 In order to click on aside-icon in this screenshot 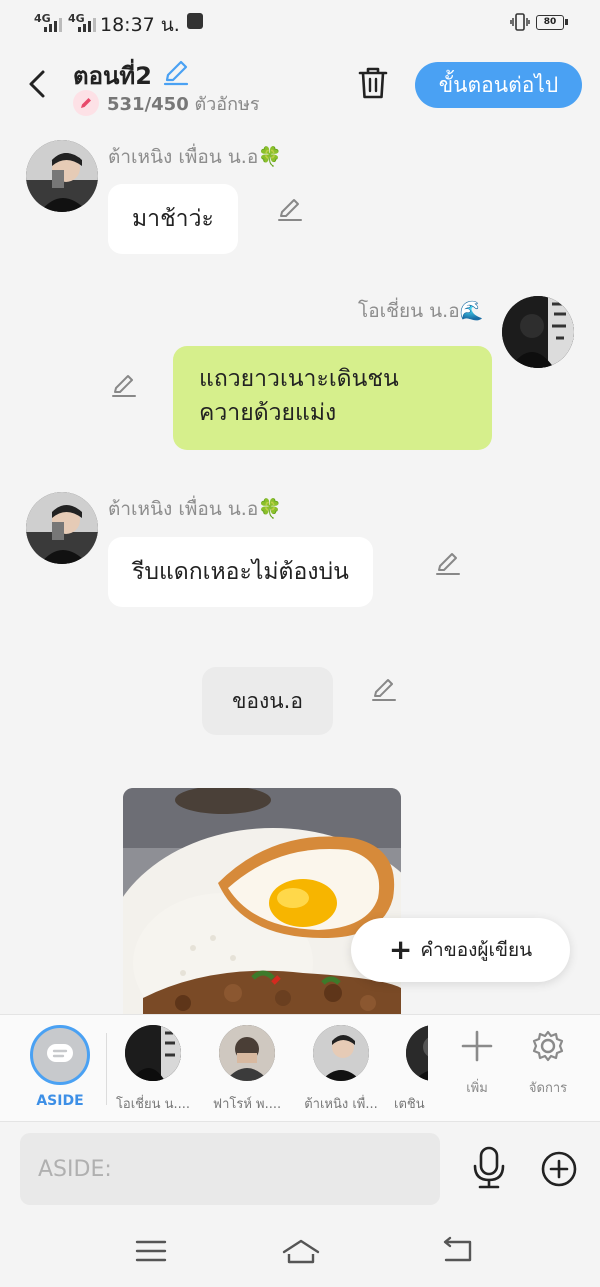, I will do `click(60, 1055)`.